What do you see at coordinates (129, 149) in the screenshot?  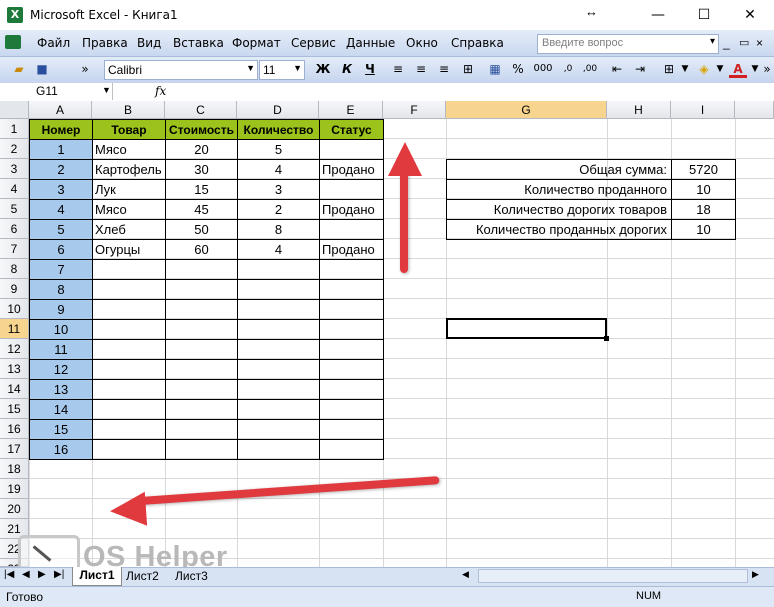 I see `table-cell: Мясо` at bounding box center [129, 149].